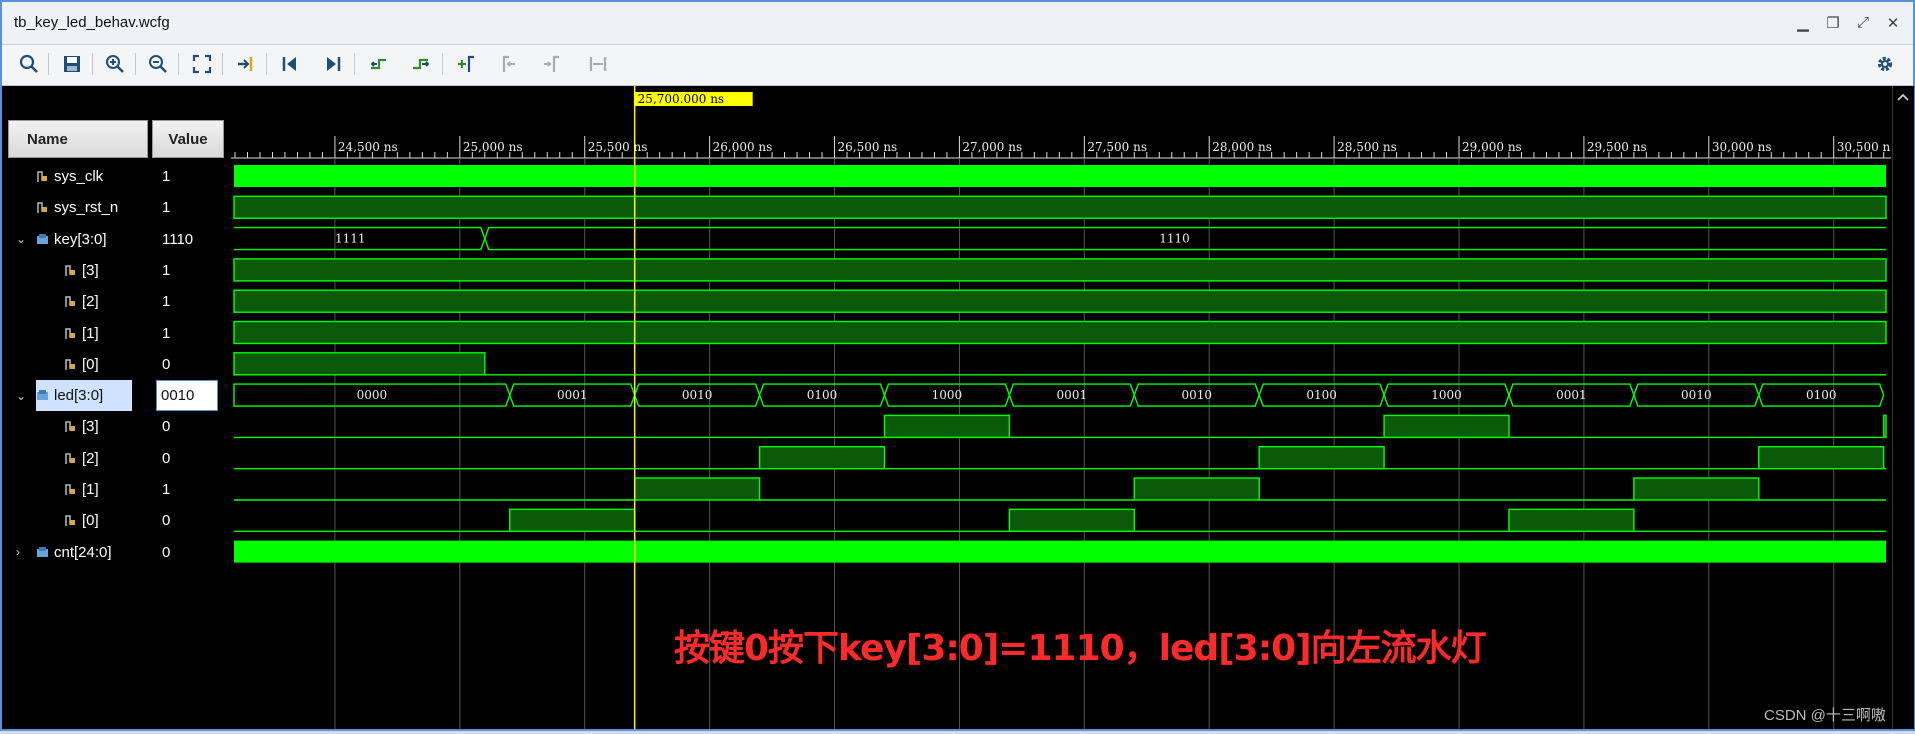  I want to click on close-icon: ✕, so click(1893, 23).